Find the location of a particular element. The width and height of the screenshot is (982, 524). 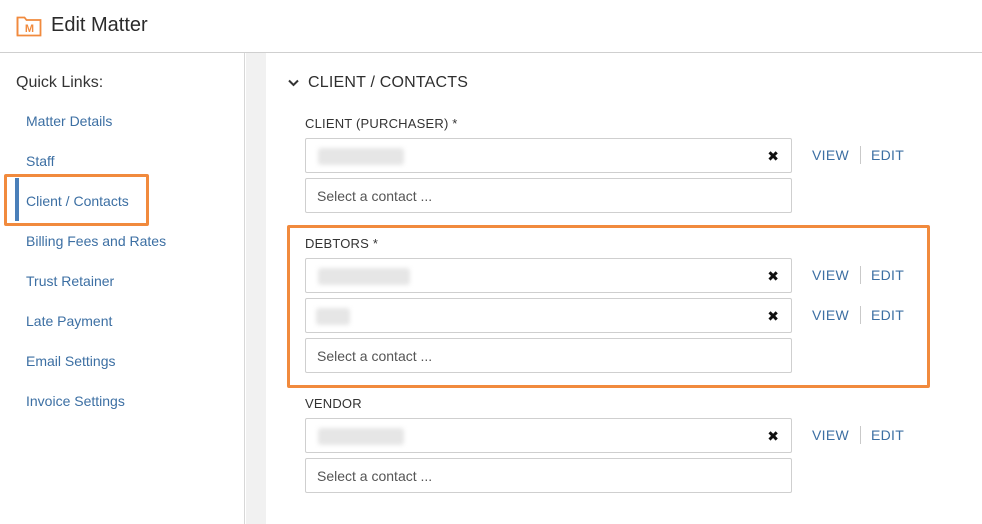

client-actions: VIEW EDIT is located at coordinates (858, 155).